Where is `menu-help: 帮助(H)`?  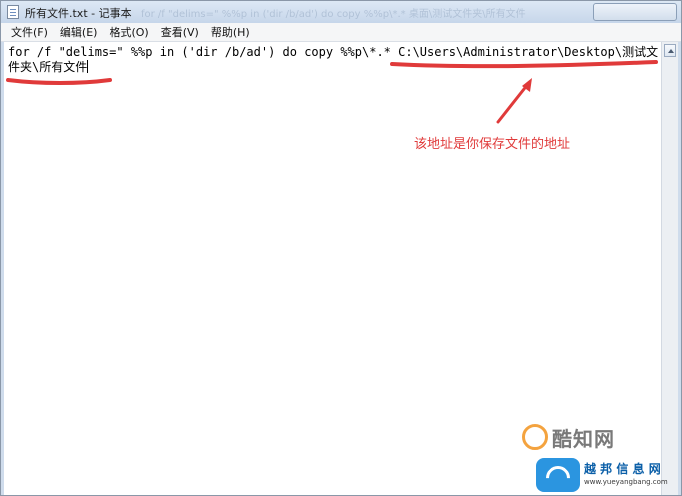
menu-help: 帮助(H) is located at coordinates (230, 32).